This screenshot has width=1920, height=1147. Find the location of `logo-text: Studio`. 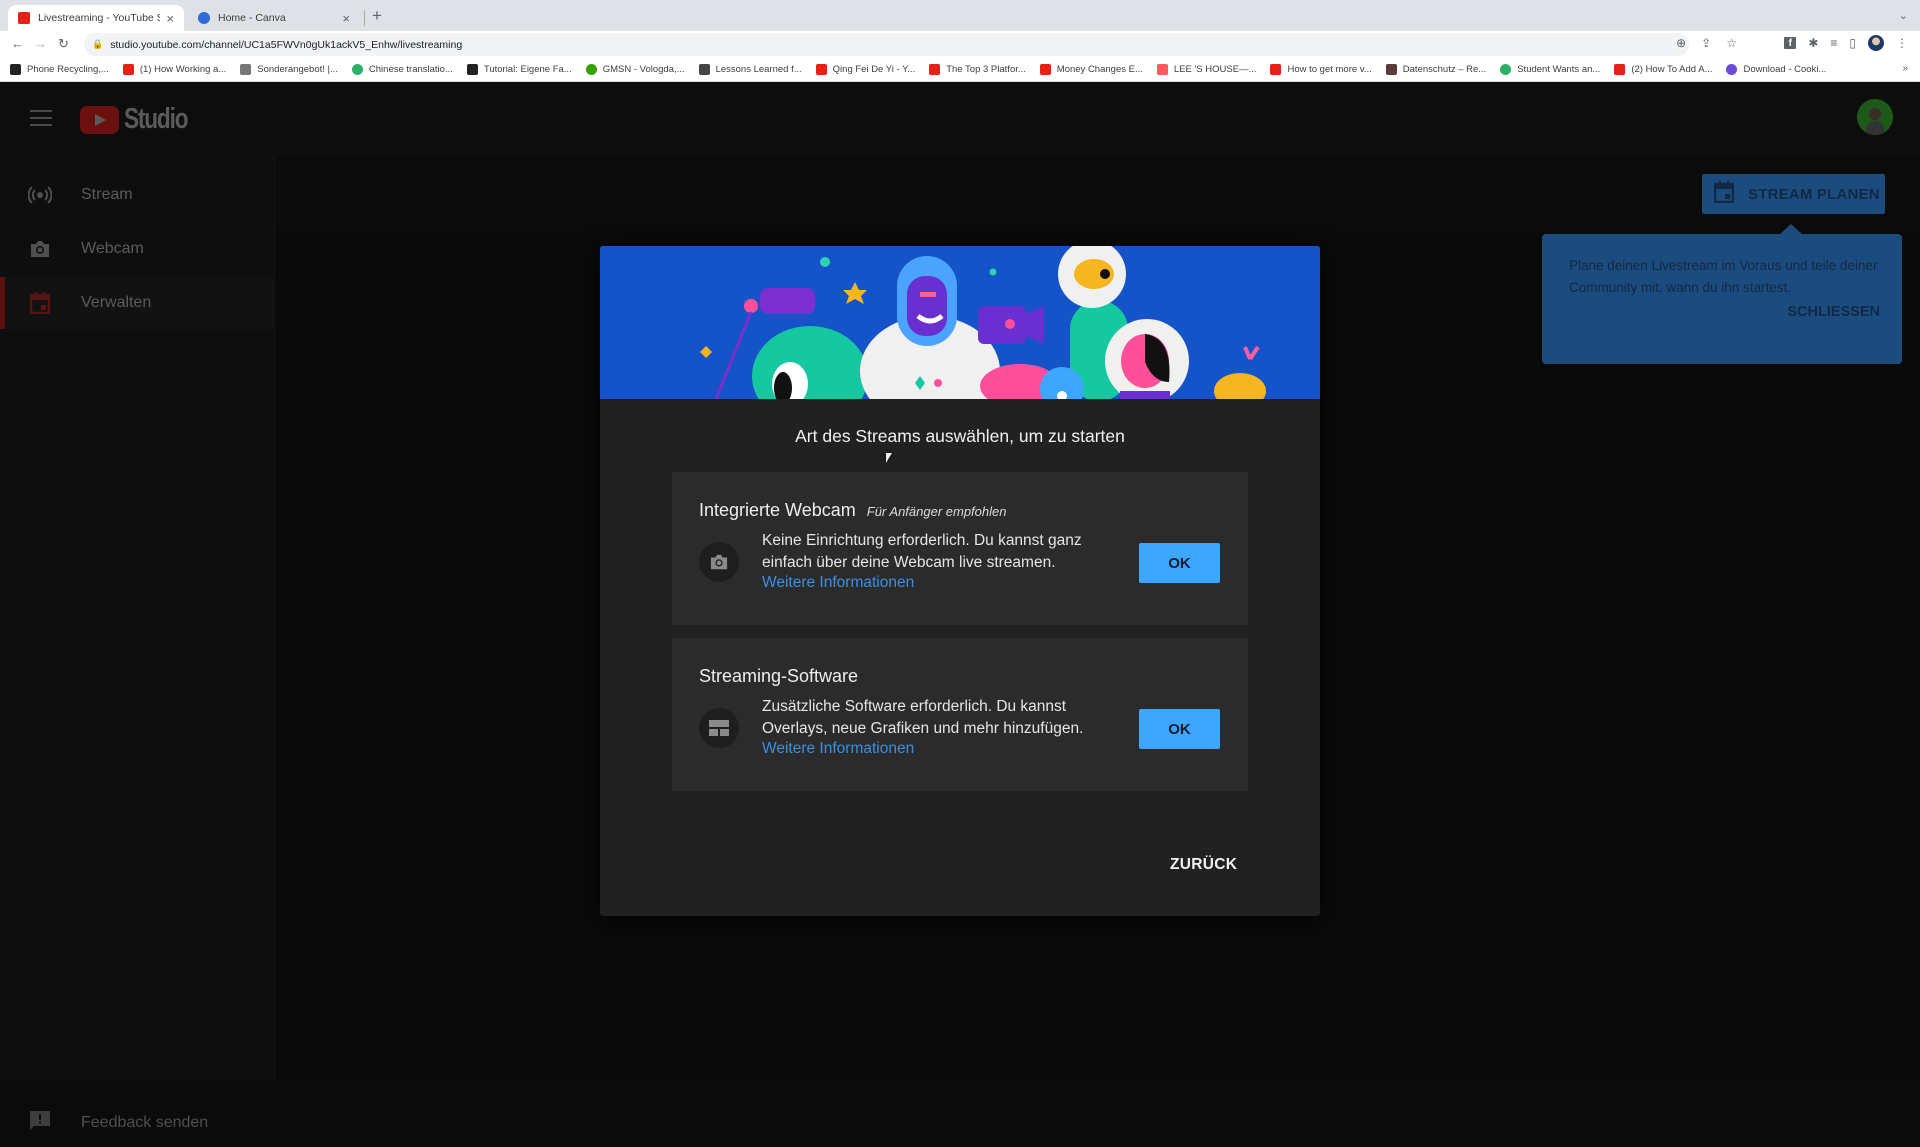

logo-text: Studio is located at coordinates (156, 119).